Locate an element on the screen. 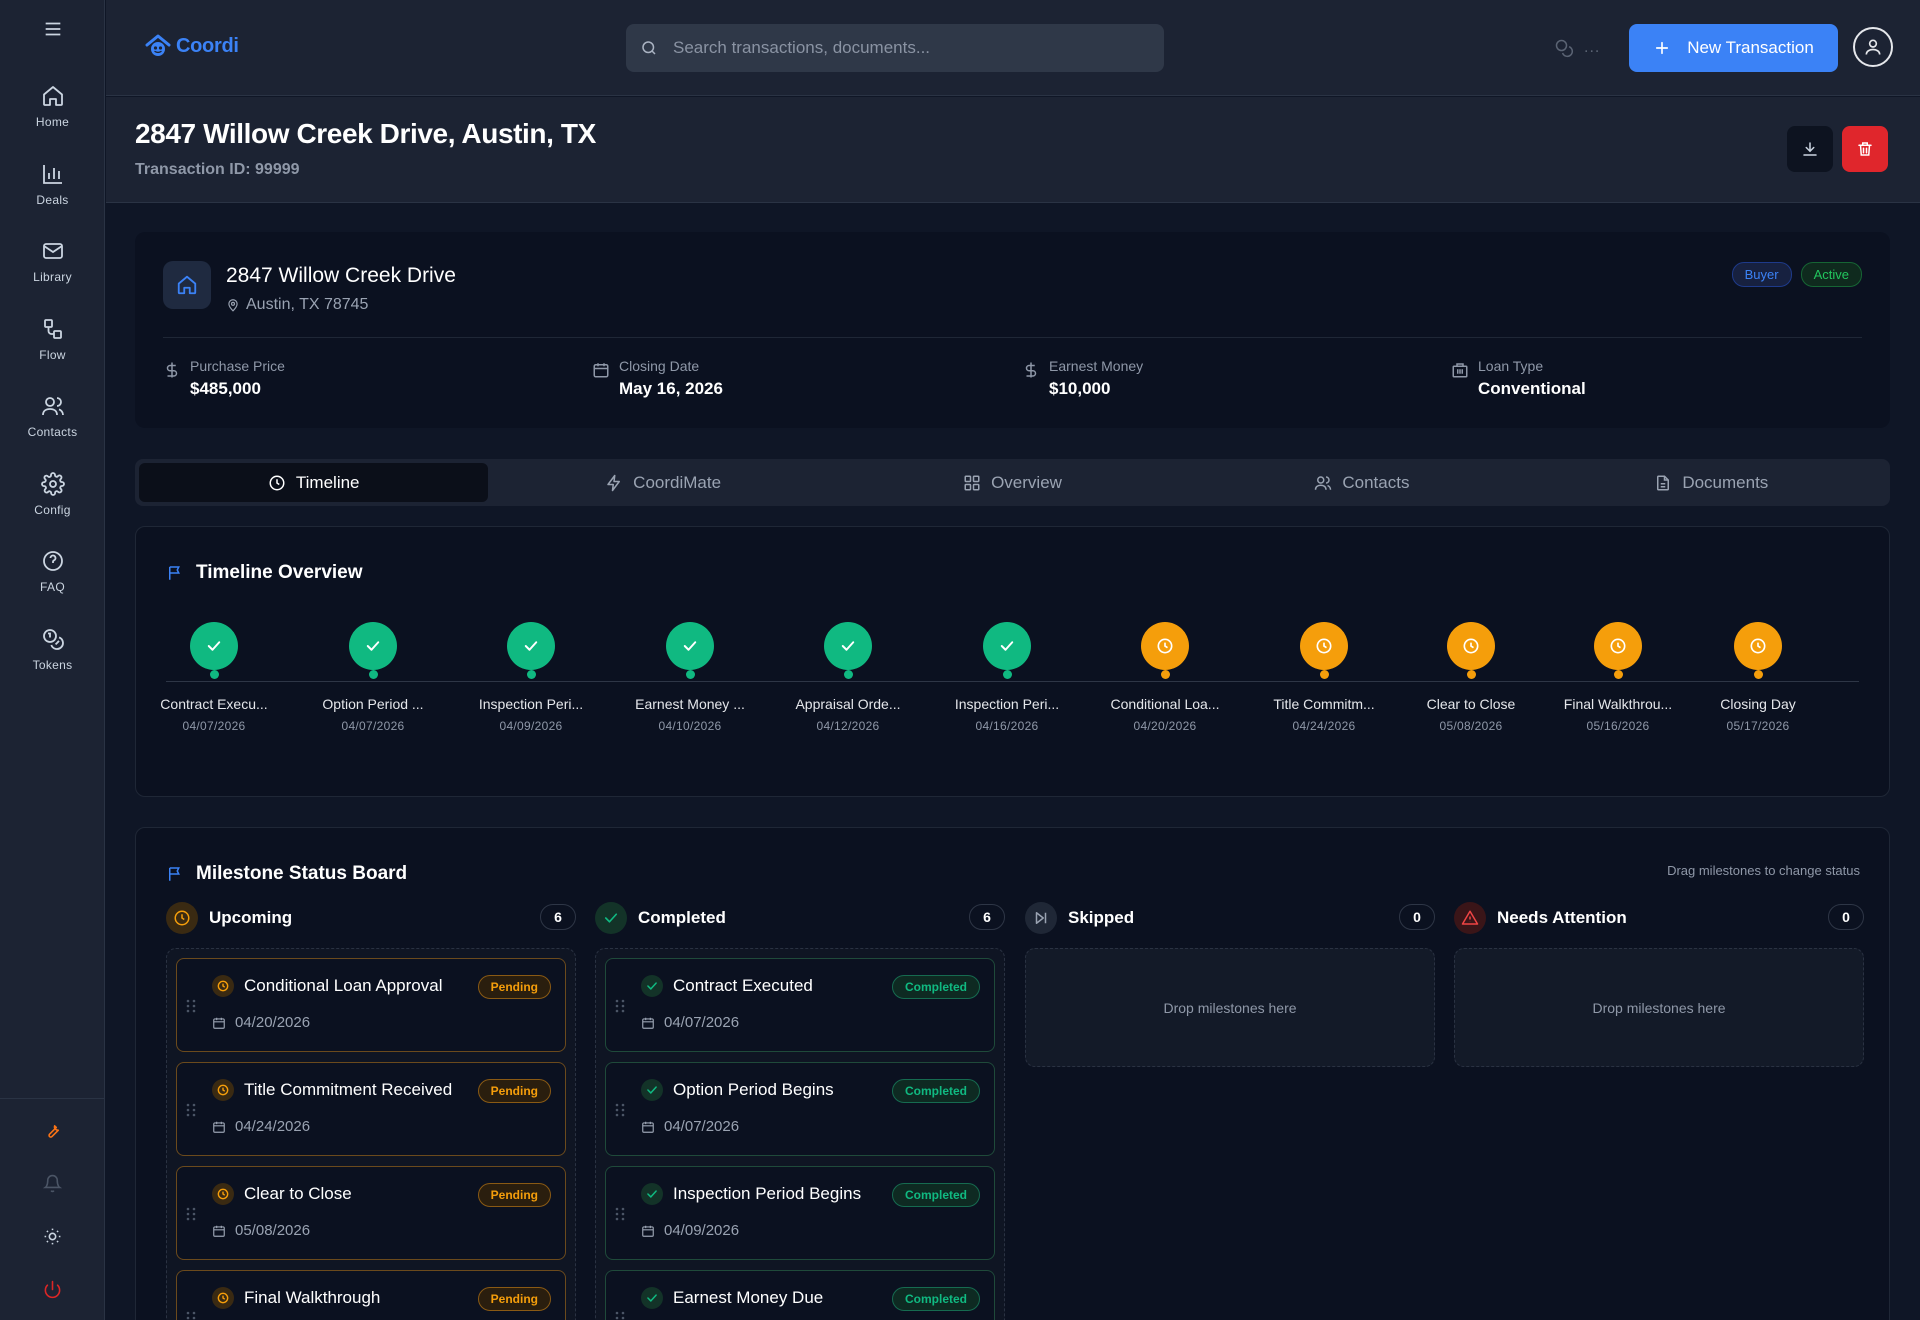 Image resolution: width=1920 pixels, height=1320 pixels. tab-overview: Overview is located at coordinates (1012, 482).